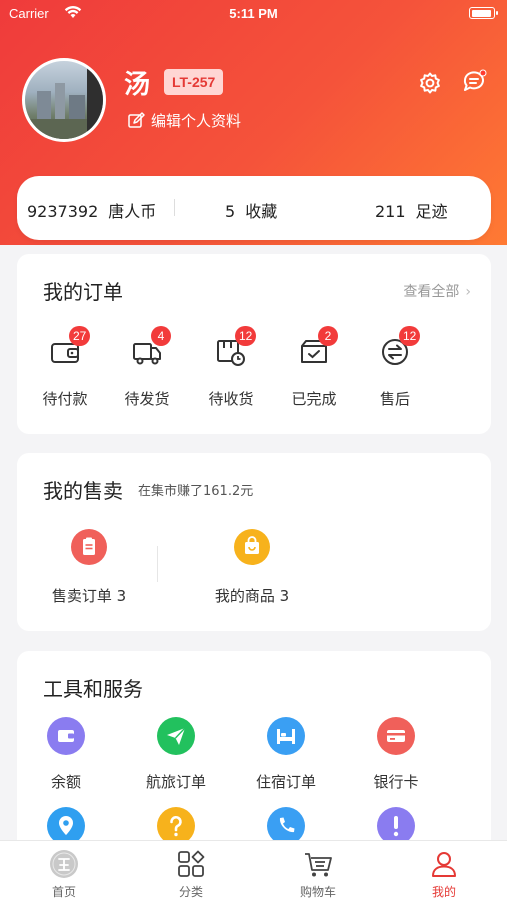  What do you see at coordinates (468, 292) in the screenshot?
I see `chevron-right-icon: ›` at bounding box center [468, 292].